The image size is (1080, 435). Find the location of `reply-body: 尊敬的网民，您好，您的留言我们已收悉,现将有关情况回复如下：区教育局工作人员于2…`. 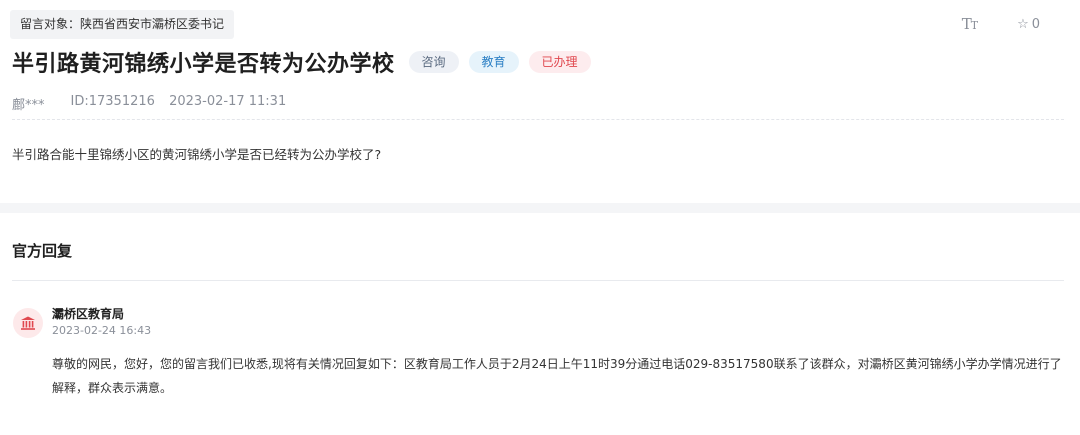

reply-body: 尊敬的网民，您好，您的留言我们已收悉,现将有关情况回复如下：区教育局工作人员于2… is located at coordinates (557, 376).